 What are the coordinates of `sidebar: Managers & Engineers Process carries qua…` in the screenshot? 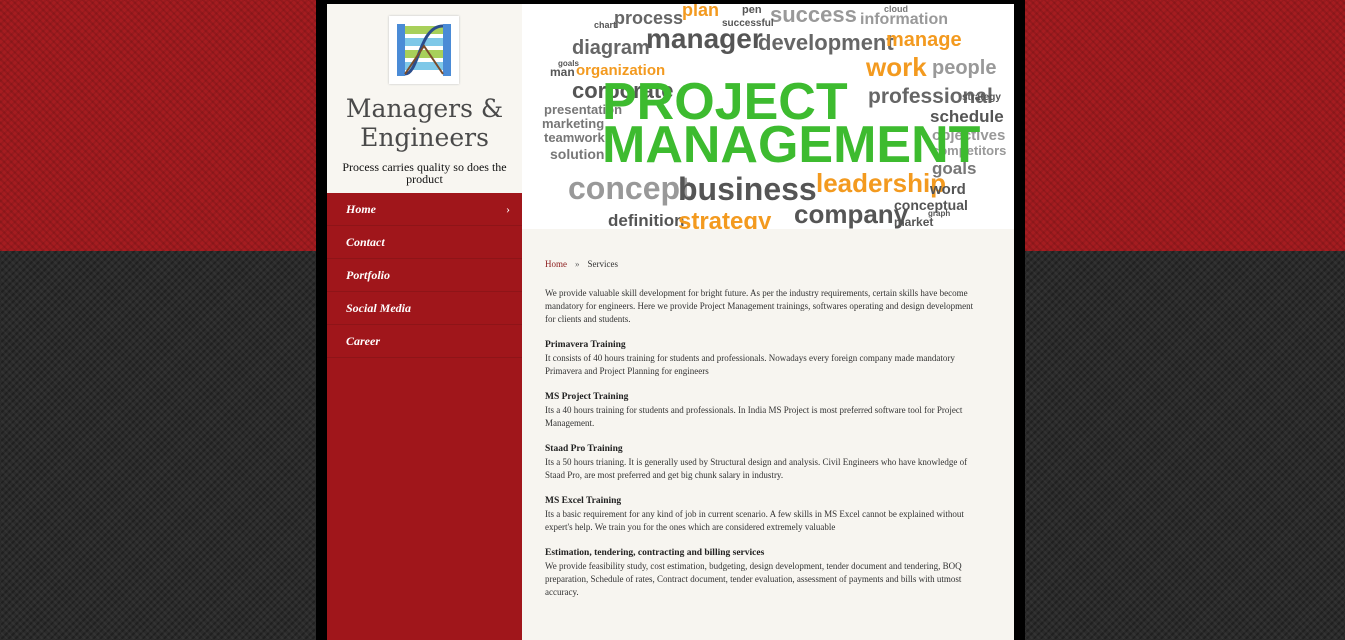 It's located at (424, 322).